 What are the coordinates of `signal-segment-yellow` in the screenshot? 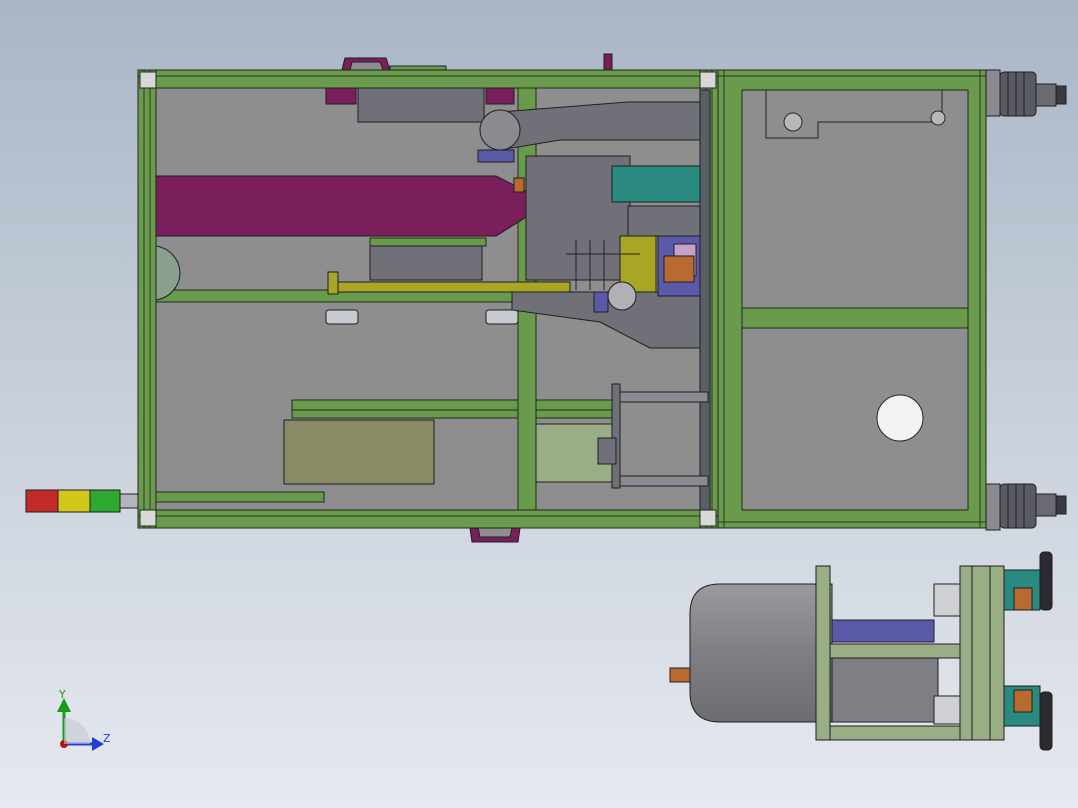 It's located at (74, 501).